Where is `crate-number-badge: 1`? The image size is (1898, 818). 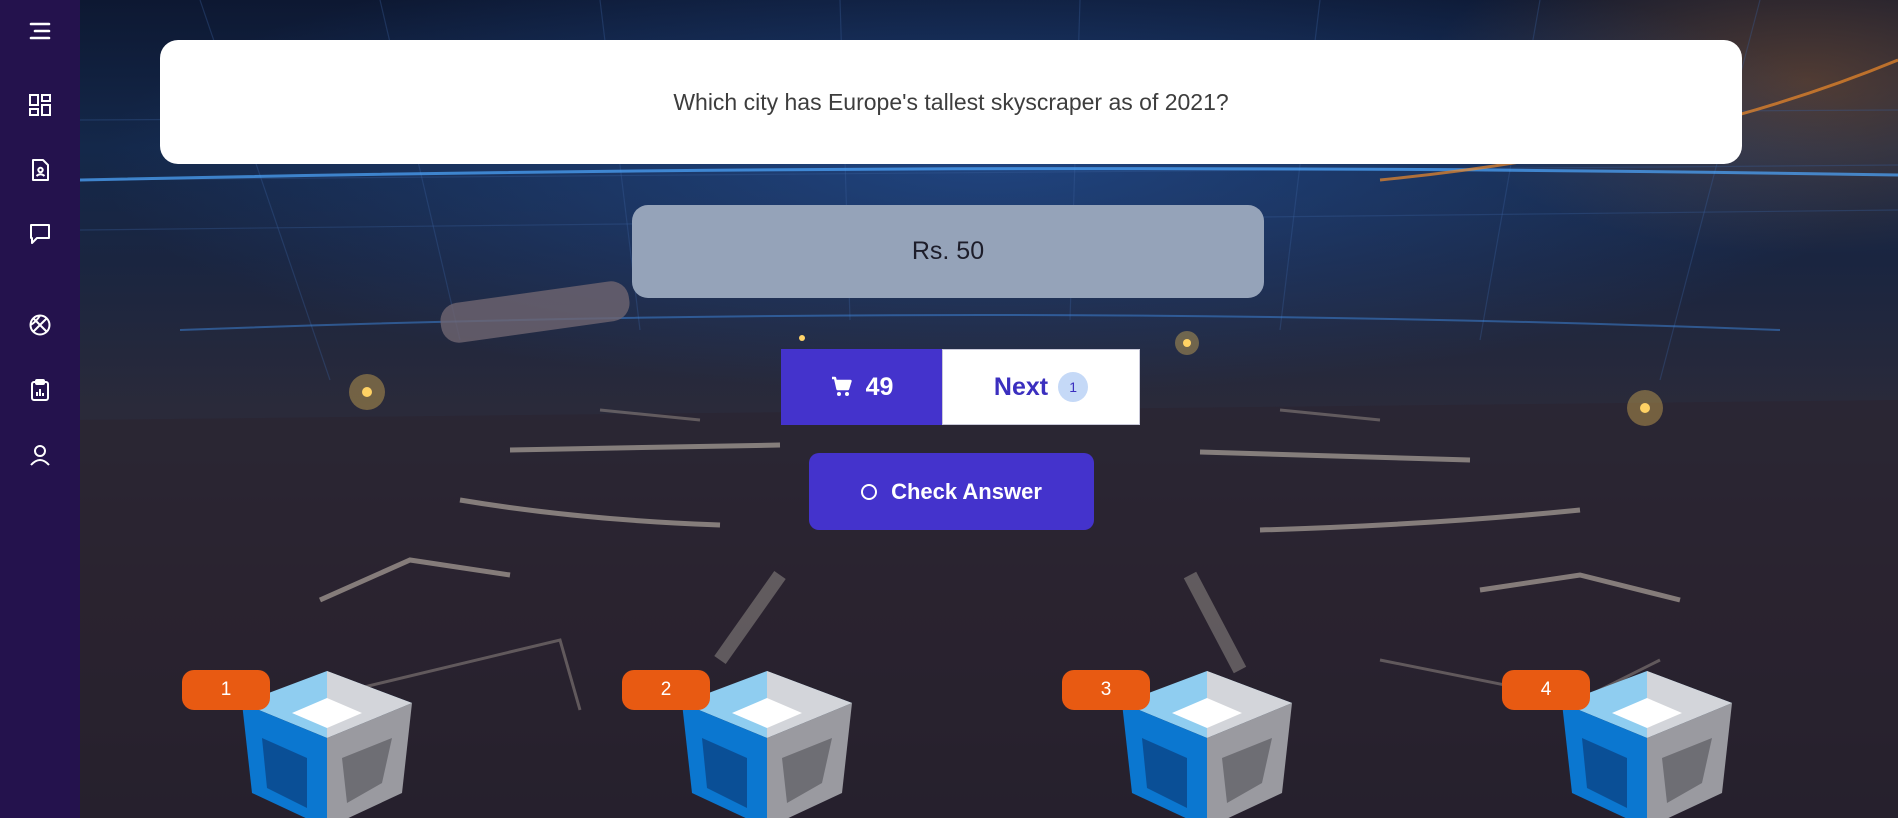
crate-number-badge: 1 is located at coordinates (226, 690).